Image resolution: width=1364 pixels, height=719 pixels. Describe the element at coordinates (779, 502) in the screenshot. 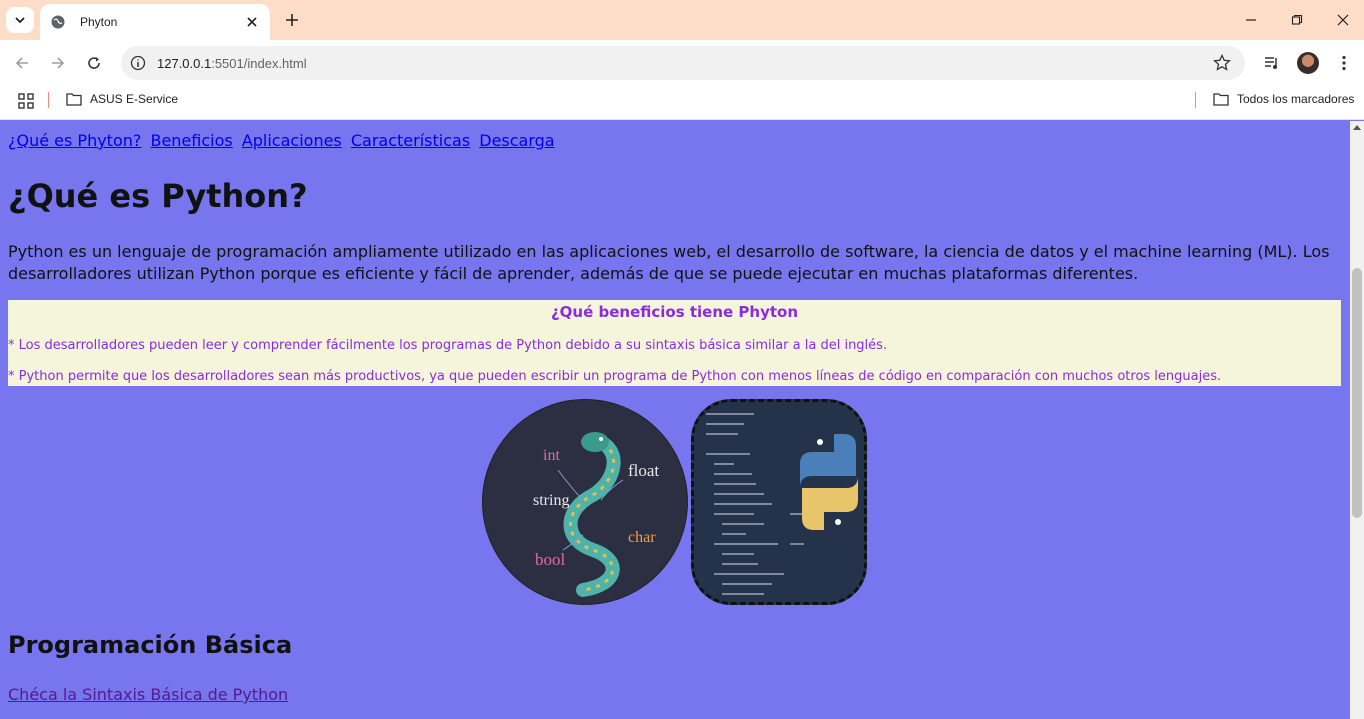

I see `python-code-image` at that location.